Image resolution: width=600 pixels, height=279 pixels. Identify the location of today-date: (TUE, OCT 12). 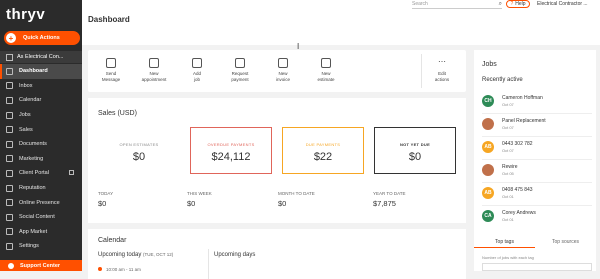
(158, 254).